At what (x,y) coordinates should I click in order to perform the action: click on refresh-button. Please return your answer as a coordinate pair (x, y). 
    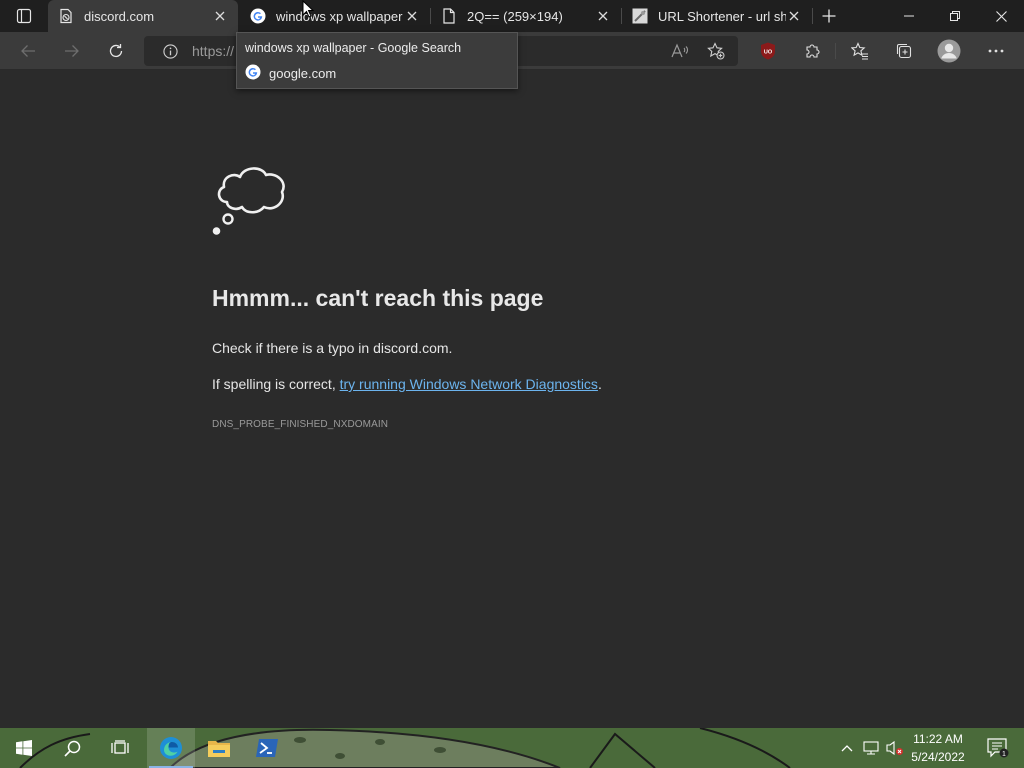
    Looking at the image, I should click on (116, 51).